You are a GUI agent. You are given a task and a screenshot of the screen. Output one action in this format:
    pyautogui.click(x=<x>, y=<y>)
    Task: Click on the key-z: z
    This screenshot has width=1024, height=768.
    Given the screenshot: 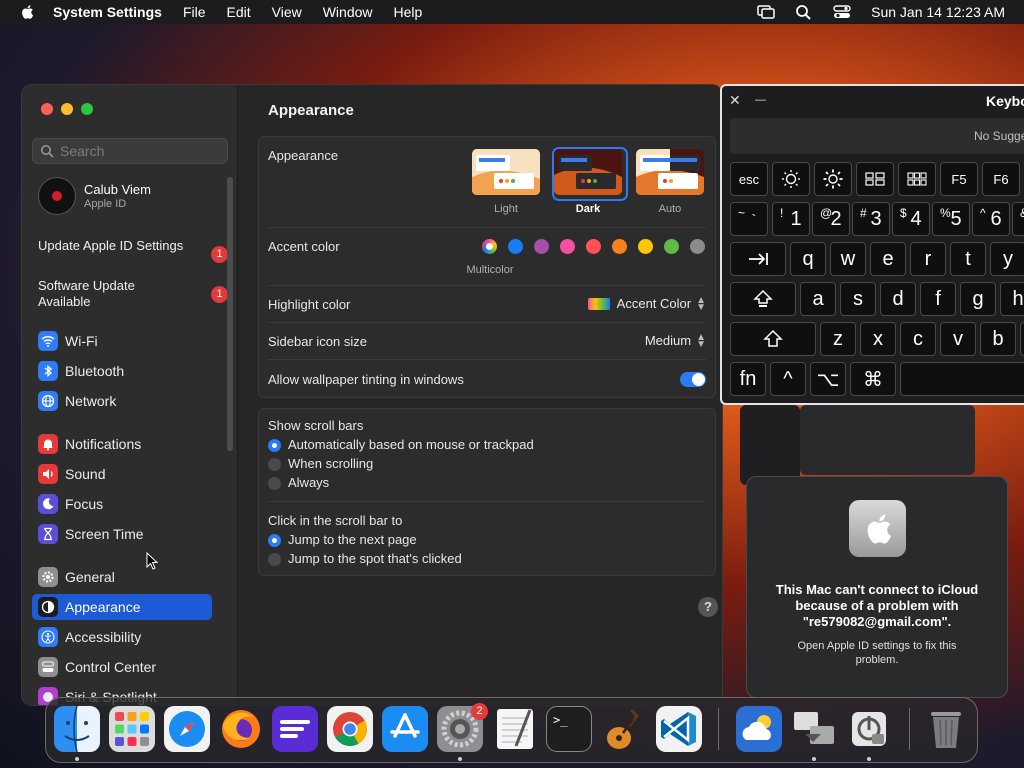 What is the action you would take?
    pyautogui.click(x=838, y=339)
    